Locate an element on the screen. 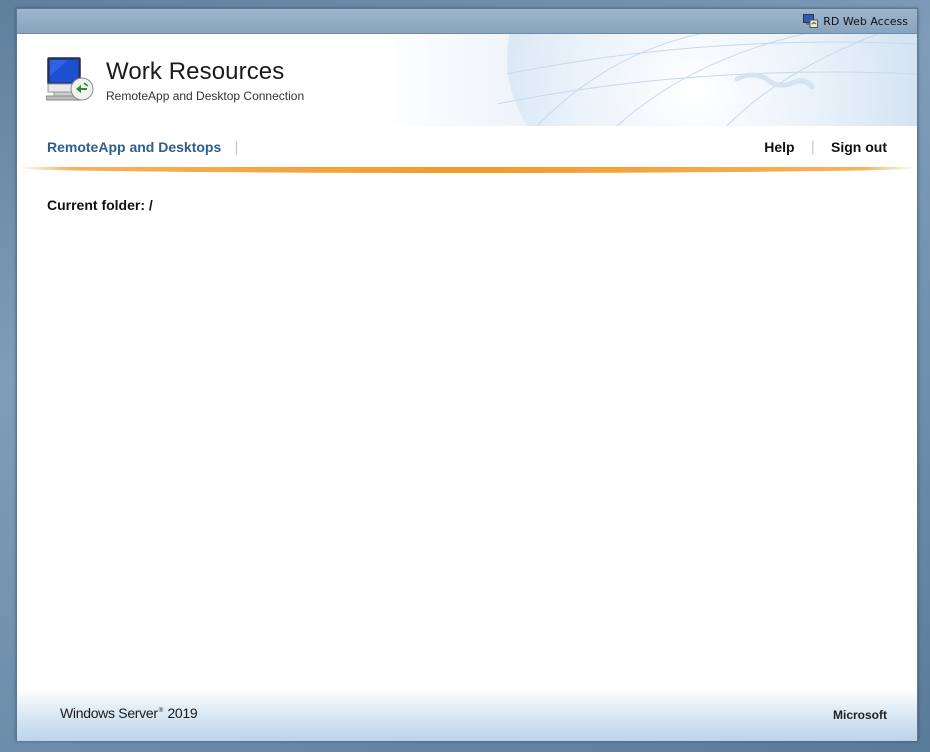  nav-right: Help | Sign out is located at coordinates (825, 147).